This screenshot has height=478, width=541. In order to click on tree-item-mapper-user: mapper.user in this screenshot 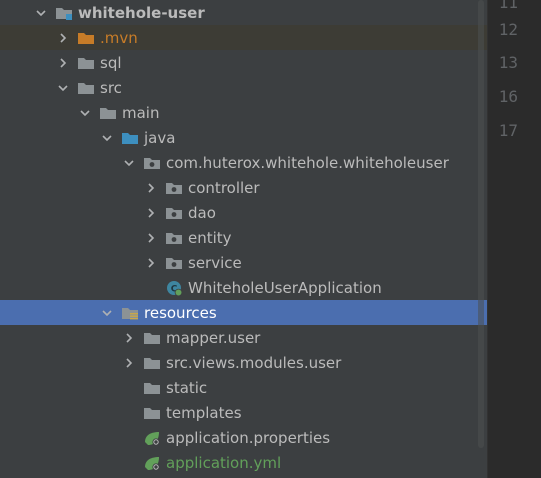, I will do `click(243, 337)`.